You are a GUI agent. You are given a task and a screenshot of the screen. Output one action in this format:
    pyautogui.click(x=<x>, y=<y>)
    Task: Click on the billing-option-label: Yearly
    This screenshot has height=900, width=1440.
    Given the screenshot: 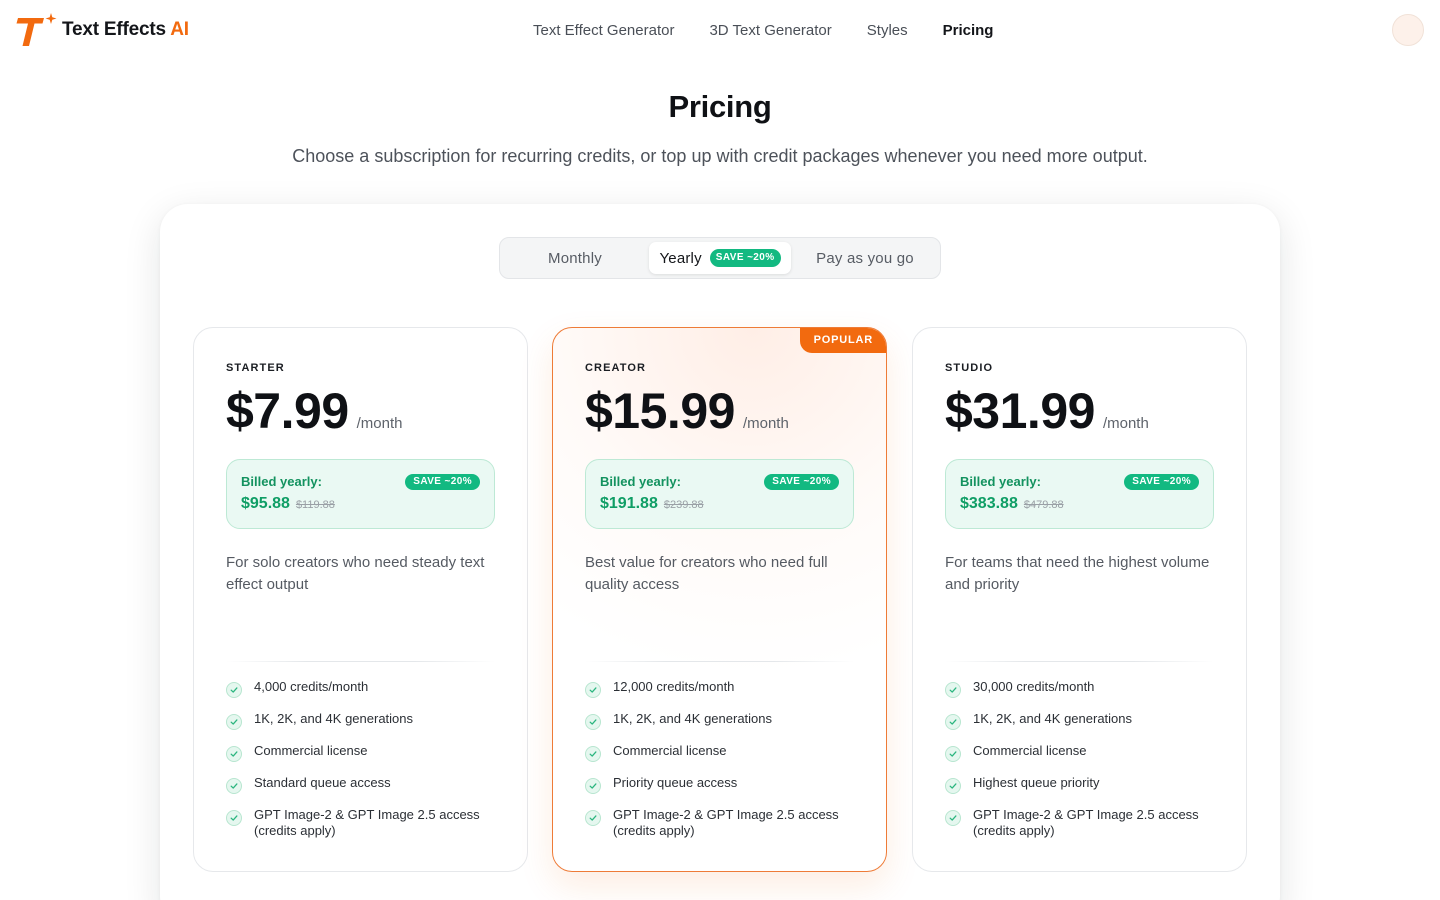 What is the action you would take?
    pyautogui.click(x=680, y=258)
    